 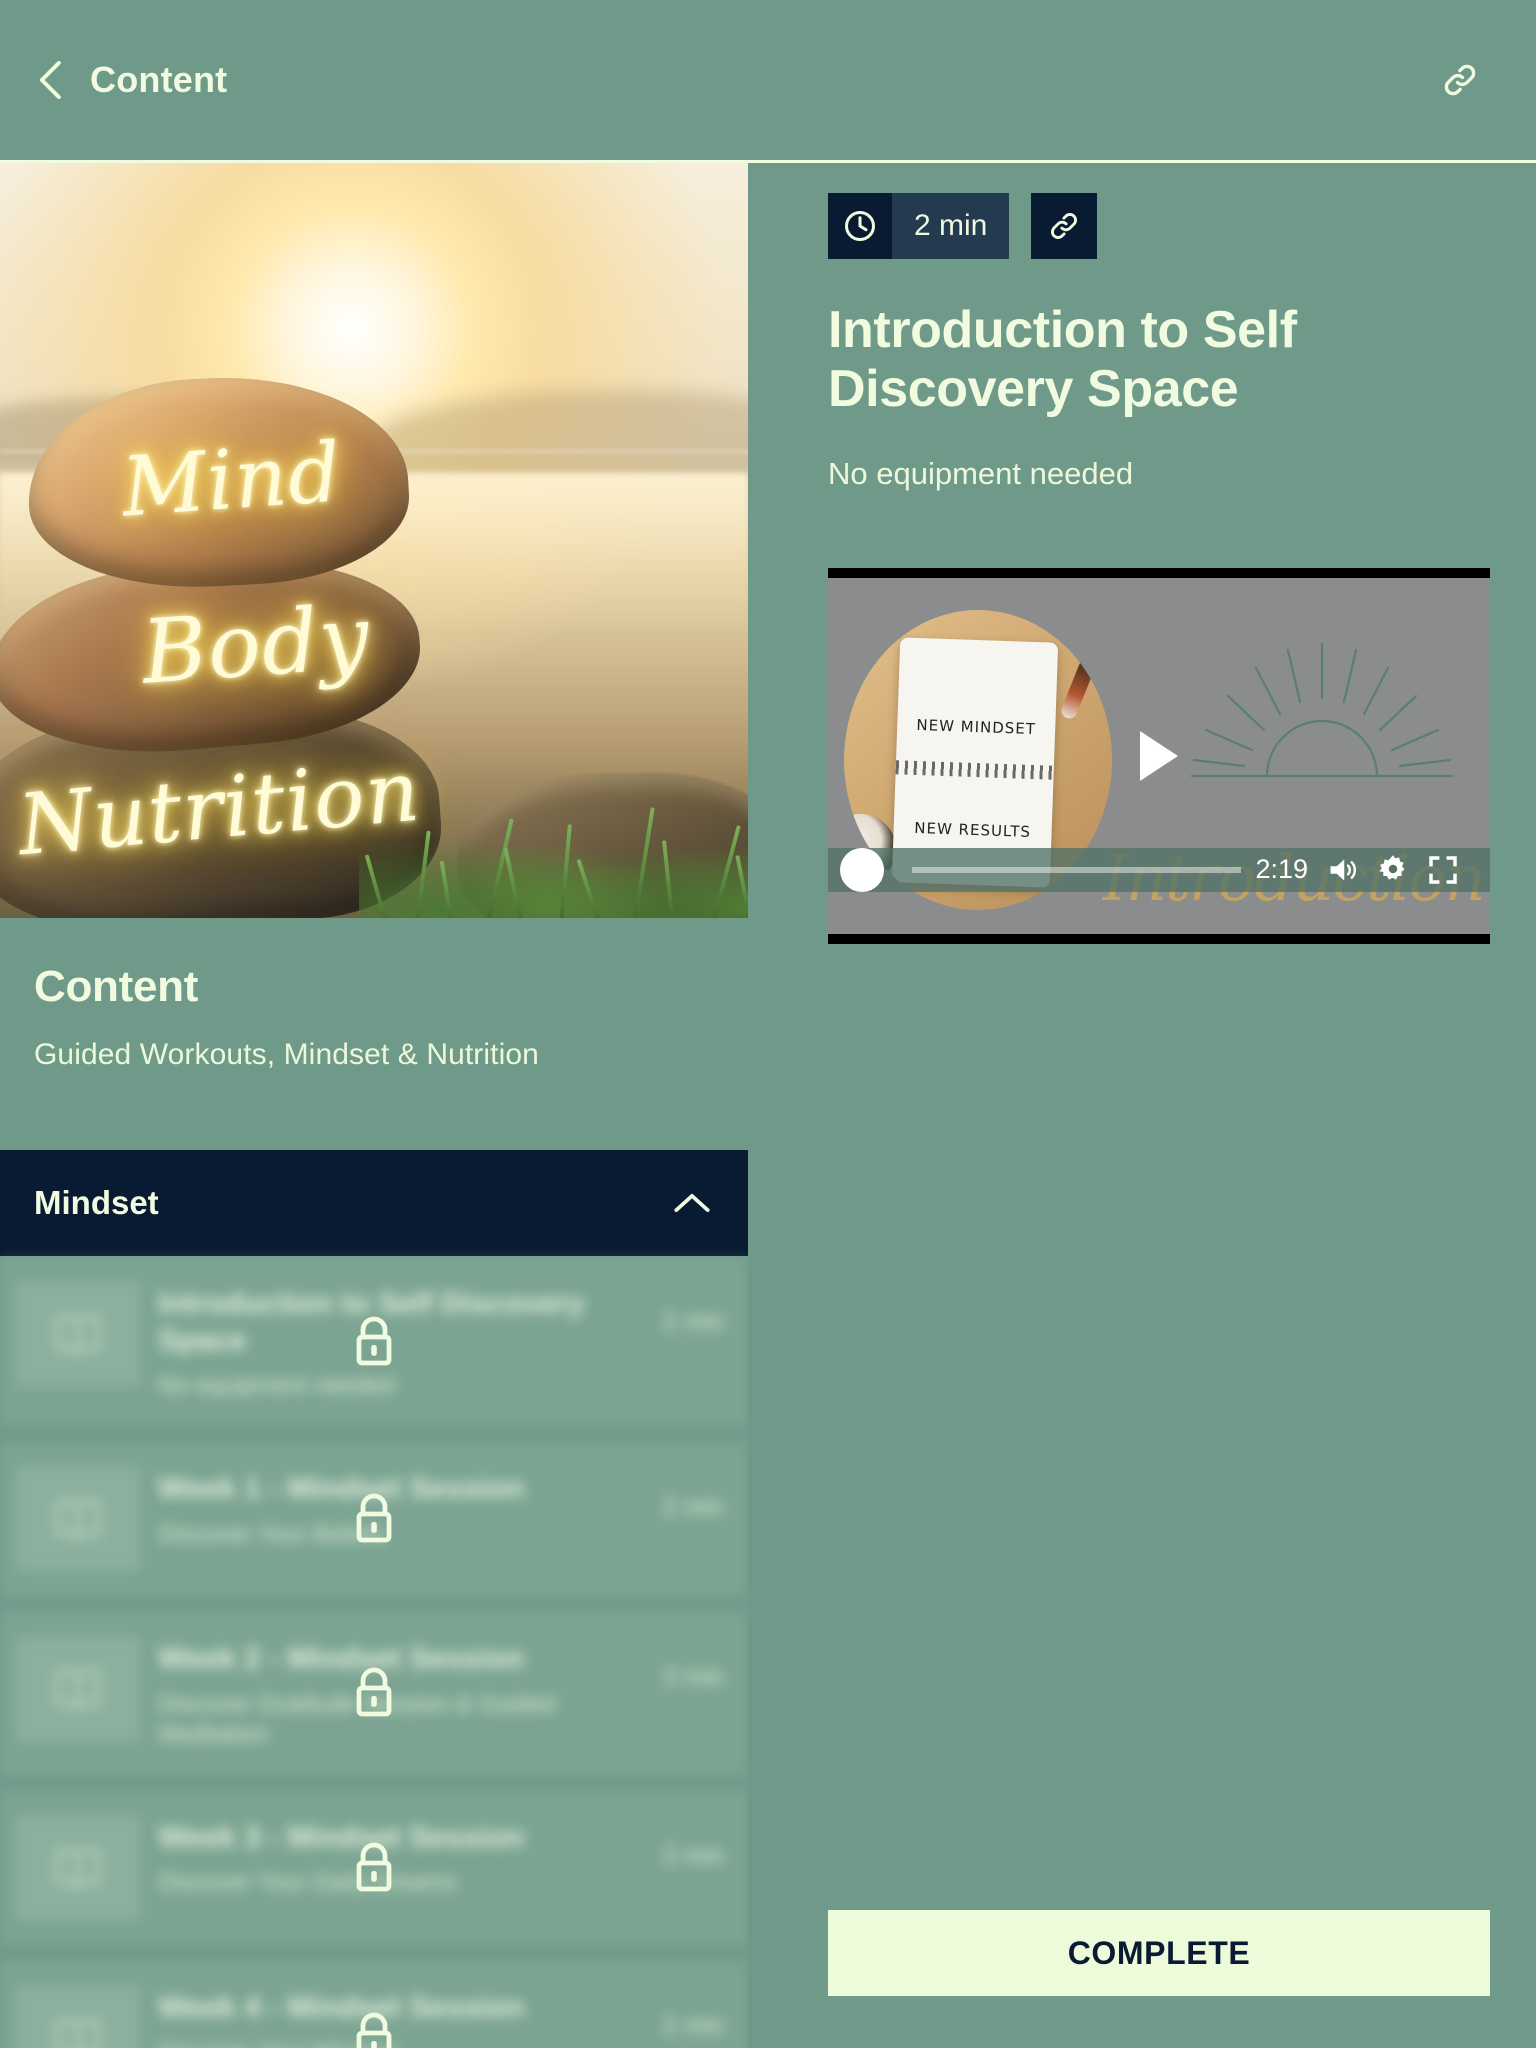 I want to click on page-subtitle: Guided Workouts, Mindset & Nutrition, so click(x=286, y=1054).